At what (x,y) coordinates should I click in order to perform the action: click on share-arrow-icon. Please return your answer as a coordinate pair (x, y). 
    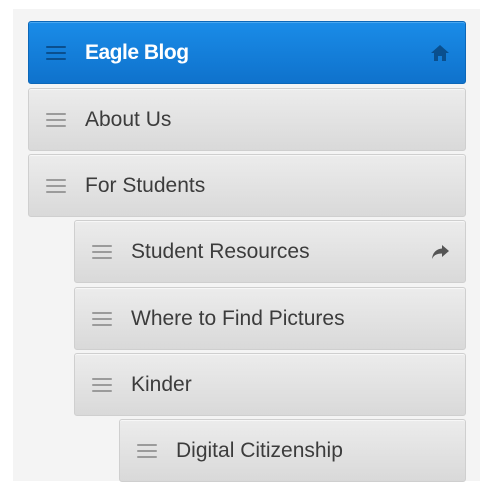
    Looking at the image, I should click on (440, 252).